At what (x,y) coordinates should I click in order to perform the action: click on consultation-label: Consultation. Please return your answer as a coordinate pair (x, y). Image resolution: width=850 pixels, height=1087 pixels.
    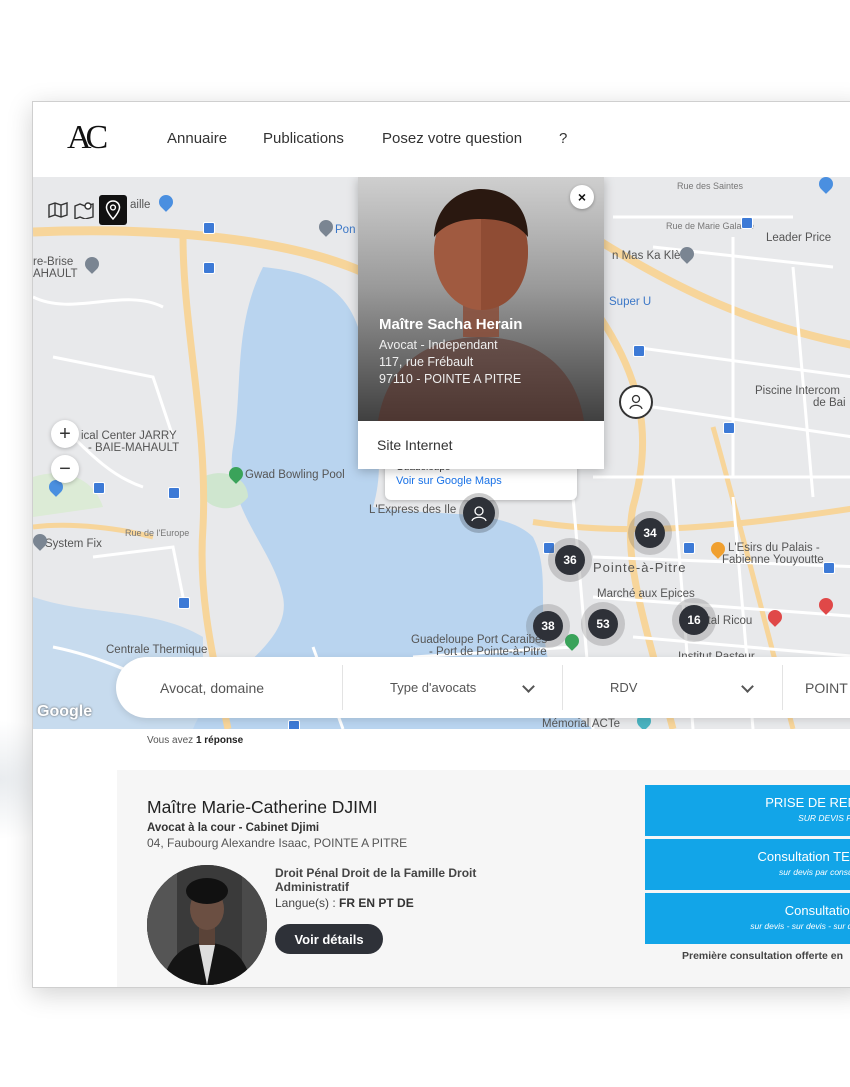
    Looking at the image, I should click on (817, 910).